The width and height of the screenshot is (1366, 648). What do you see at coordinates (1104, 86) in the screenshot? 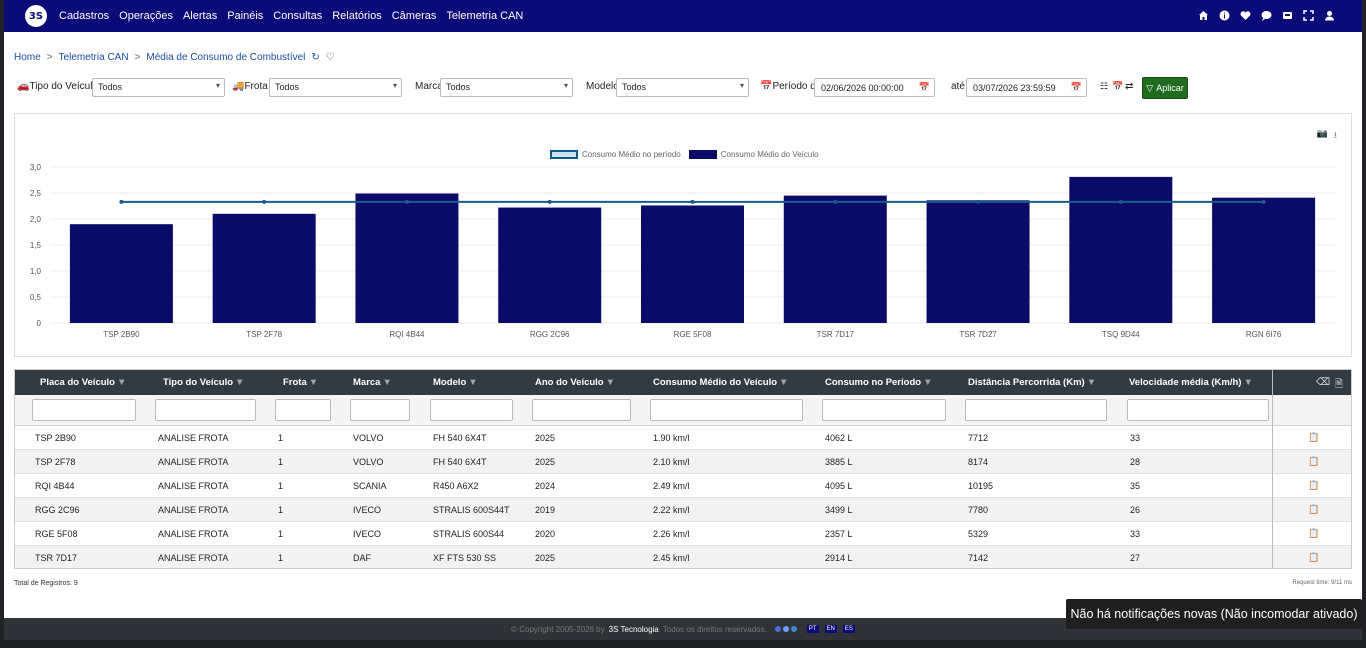
I see `database-icon: ☷` at bounding box center [1104, 86].